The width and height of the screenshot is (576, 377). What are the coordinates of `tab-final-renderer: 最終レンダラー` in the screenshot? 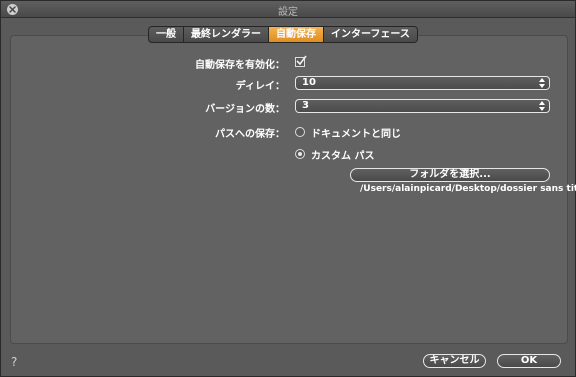 It's located at (226, 34).